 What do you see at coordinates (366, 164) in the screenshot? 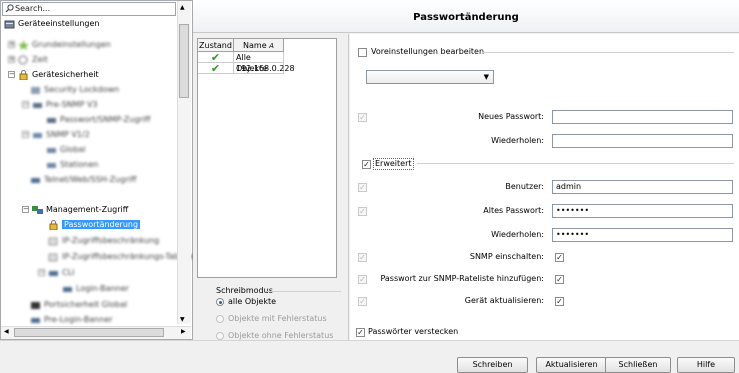
I see `extended-checkbox: ✓` at bounding box center [366, 164].